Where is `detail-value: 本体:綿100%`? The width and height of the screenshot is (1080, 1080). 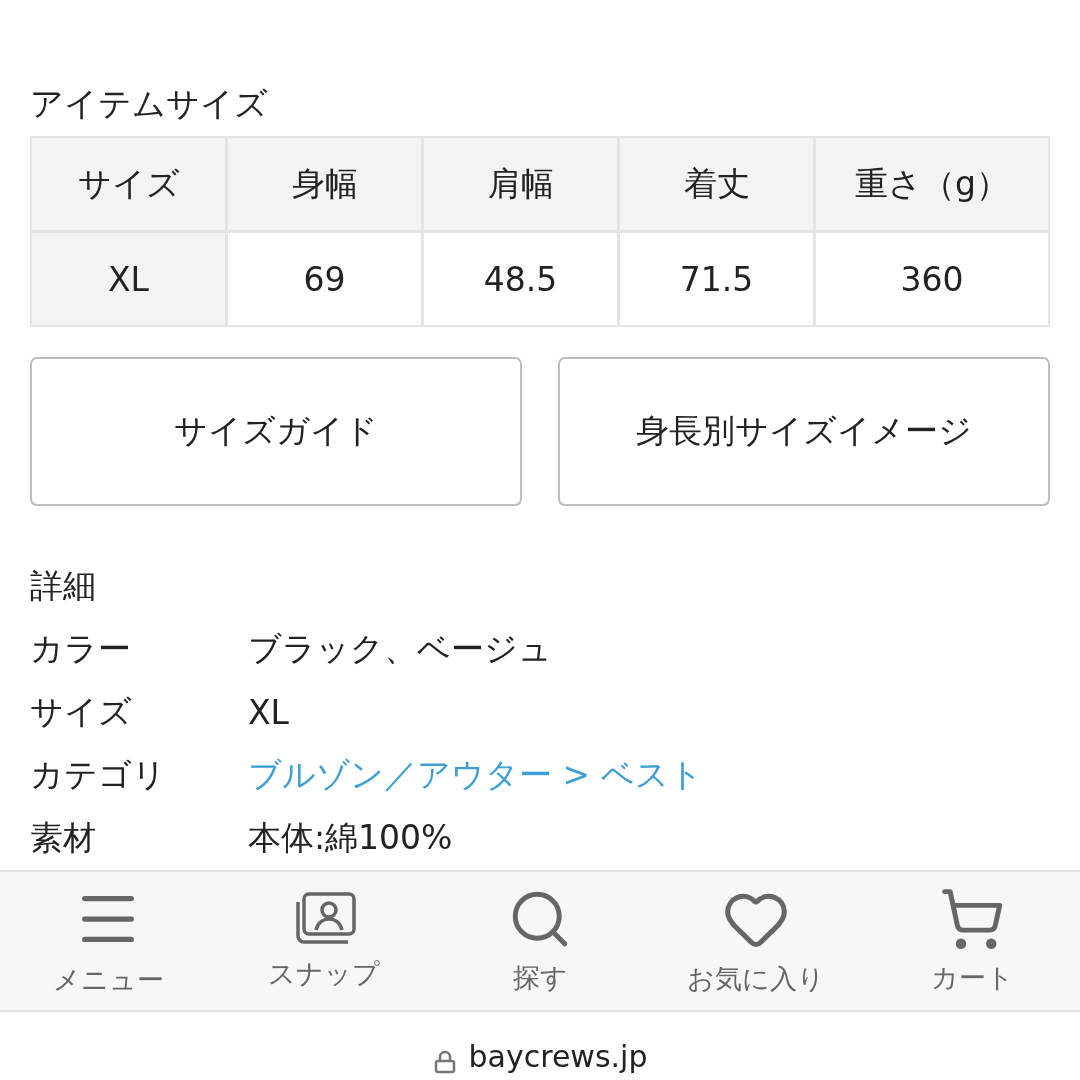 detail-value: 本体:綿100% is located at coordinates (350, 838).